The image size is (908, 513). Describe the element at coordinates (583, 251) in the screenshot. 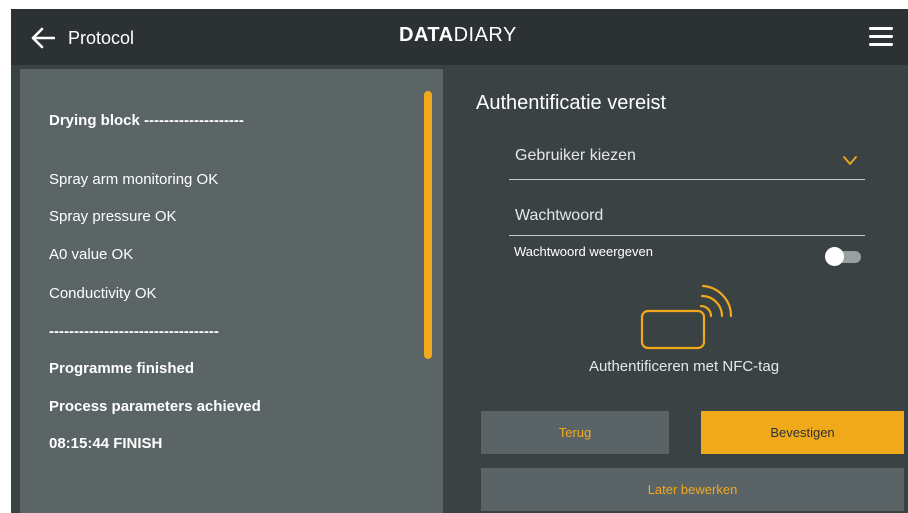

I see `show-password-label: Wachtwoord weergeven` at that location.